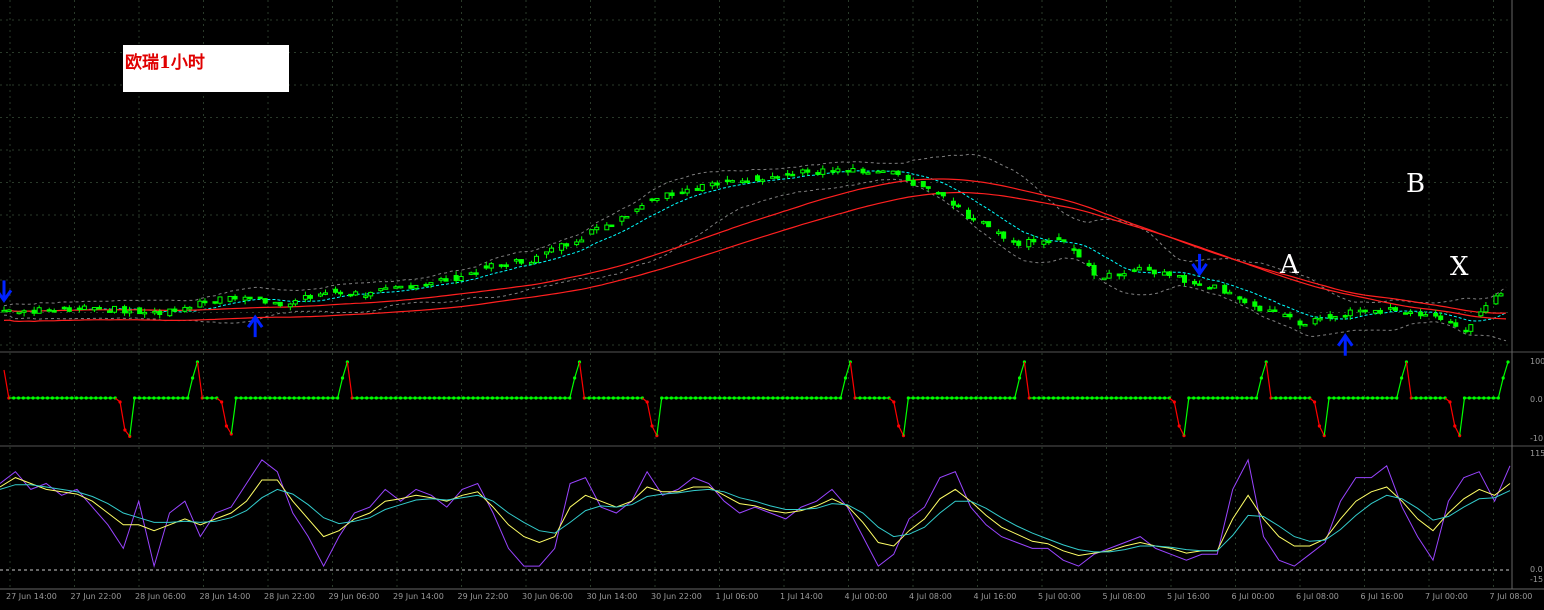  I want to click on x-tick-label: 4 Jul 08:00, so click(930, 596).